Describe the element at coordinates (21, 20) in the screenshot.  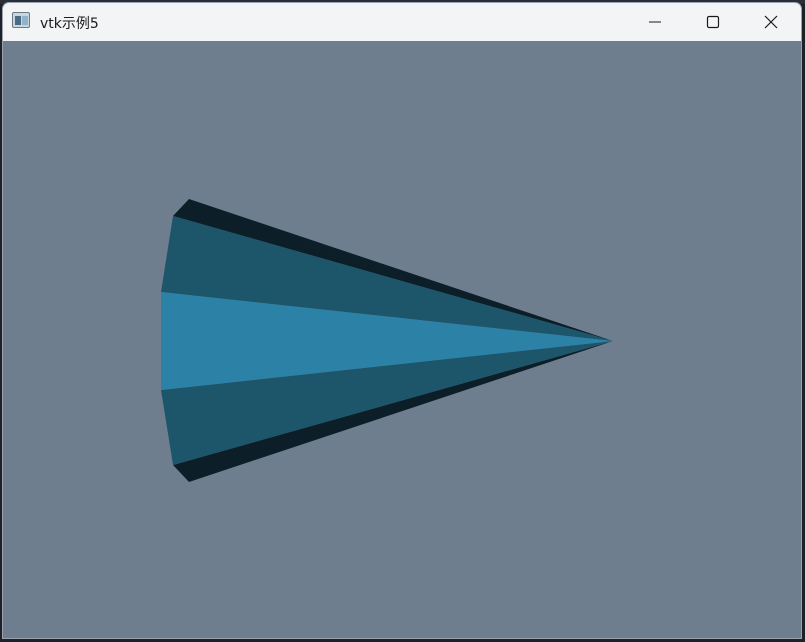
I see `app-icon` at that location.